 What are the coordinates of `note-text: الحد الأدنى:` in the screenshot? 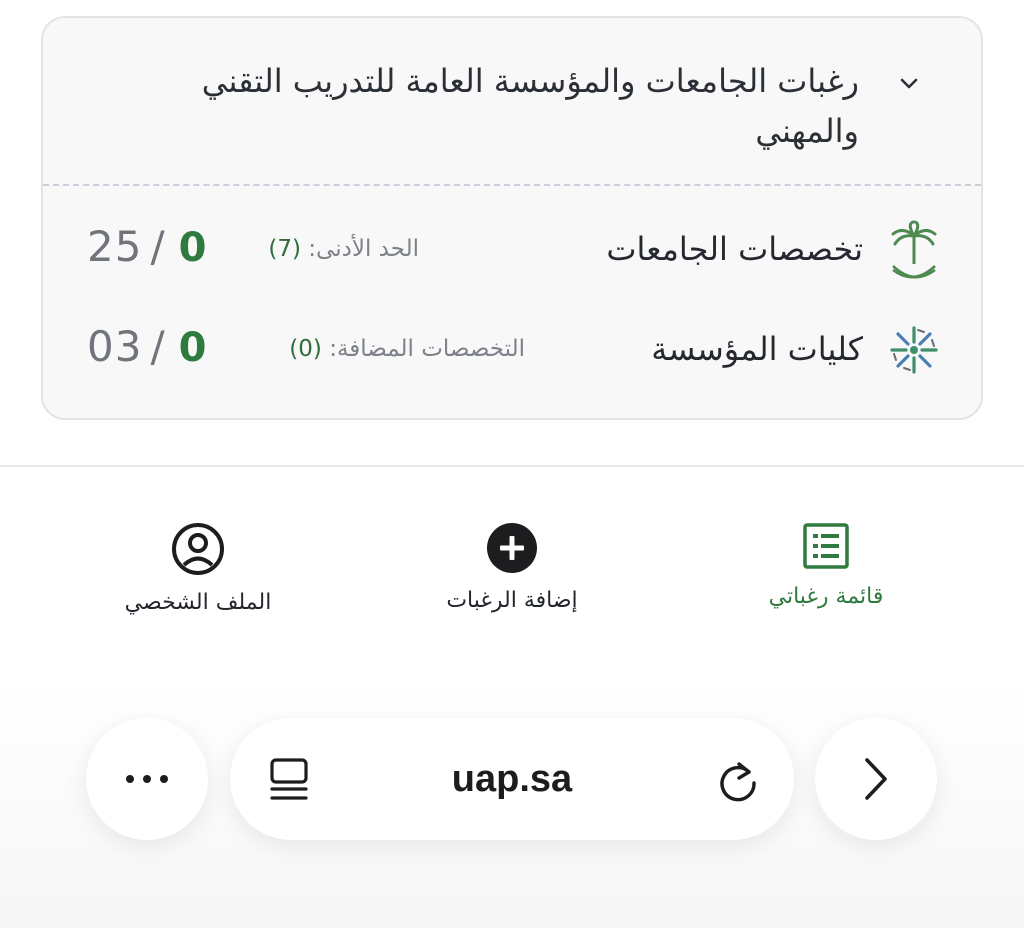 It's located at (363, 249).